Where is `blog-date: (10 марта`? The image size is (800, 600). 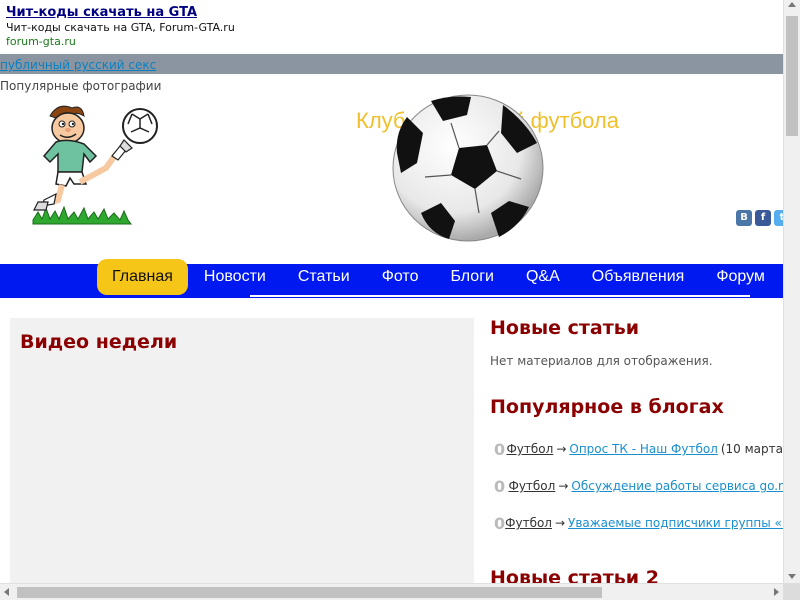
blog-date: (10 марта is located at coordinates (751, 449).